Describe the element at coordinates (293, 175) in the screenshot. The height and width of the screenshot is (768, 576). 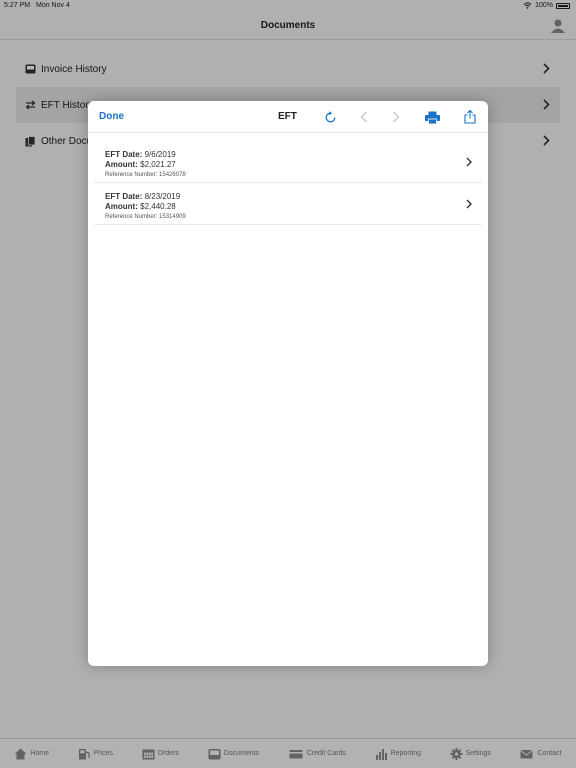
I see `eft-reference-line: Reference Number: 15426078` at that location.